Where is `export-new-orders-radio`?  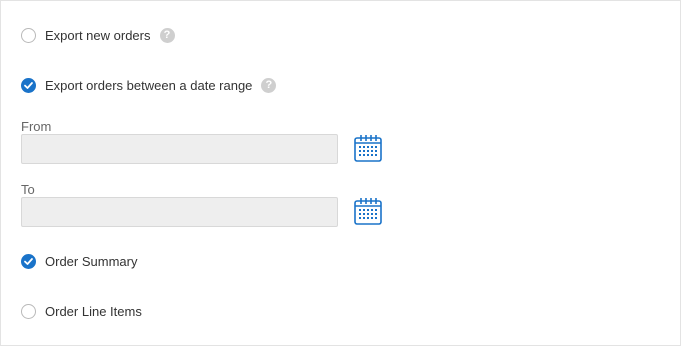
export-new-orders-radio is located at coordinates (28, 35).